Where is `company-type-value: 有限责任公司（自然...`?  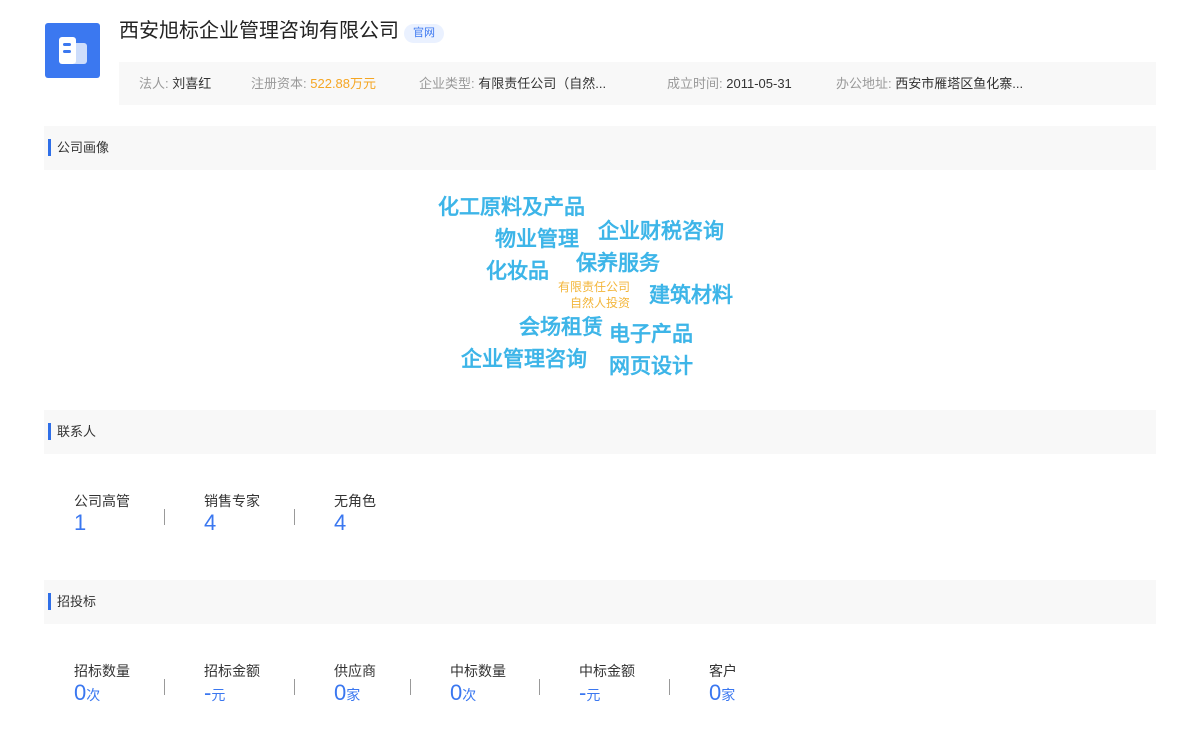
company-type-value: 有限责任公司（自然... is located at coordinates (542, 83).